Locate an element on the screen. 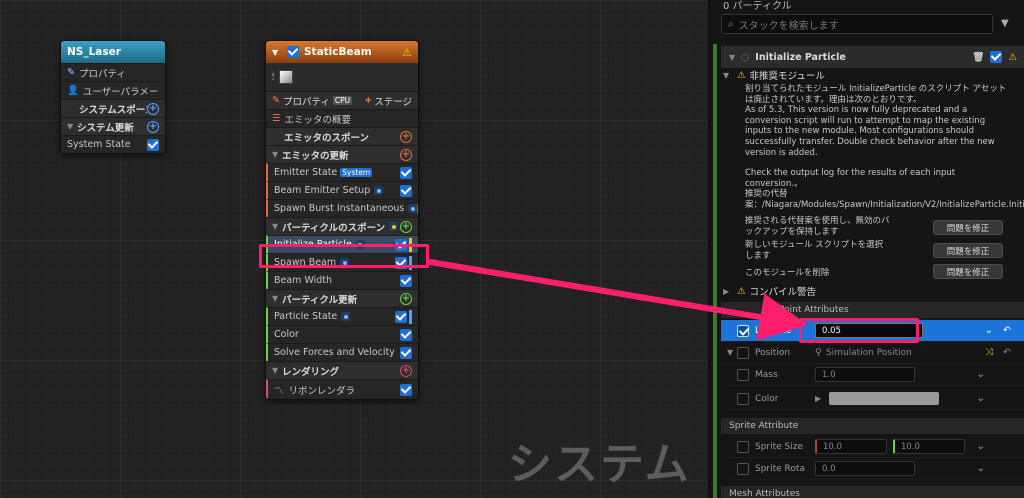 The image size is (1024, 498). arrow-line is located at coordinates (617, 300).